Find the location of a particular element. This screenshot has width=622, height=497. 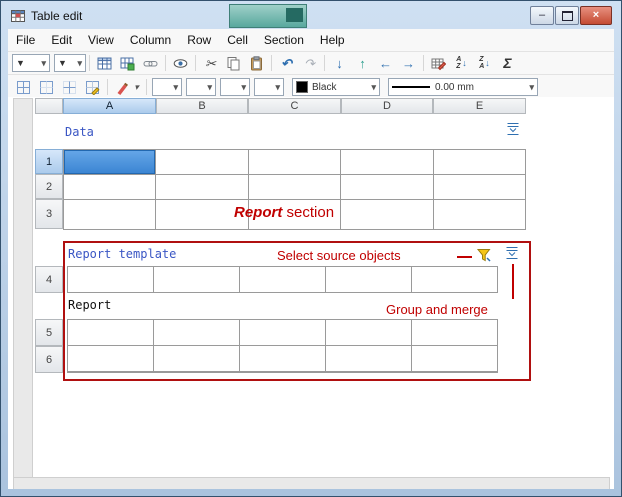

paste-button is located at coordinates (256, 63).